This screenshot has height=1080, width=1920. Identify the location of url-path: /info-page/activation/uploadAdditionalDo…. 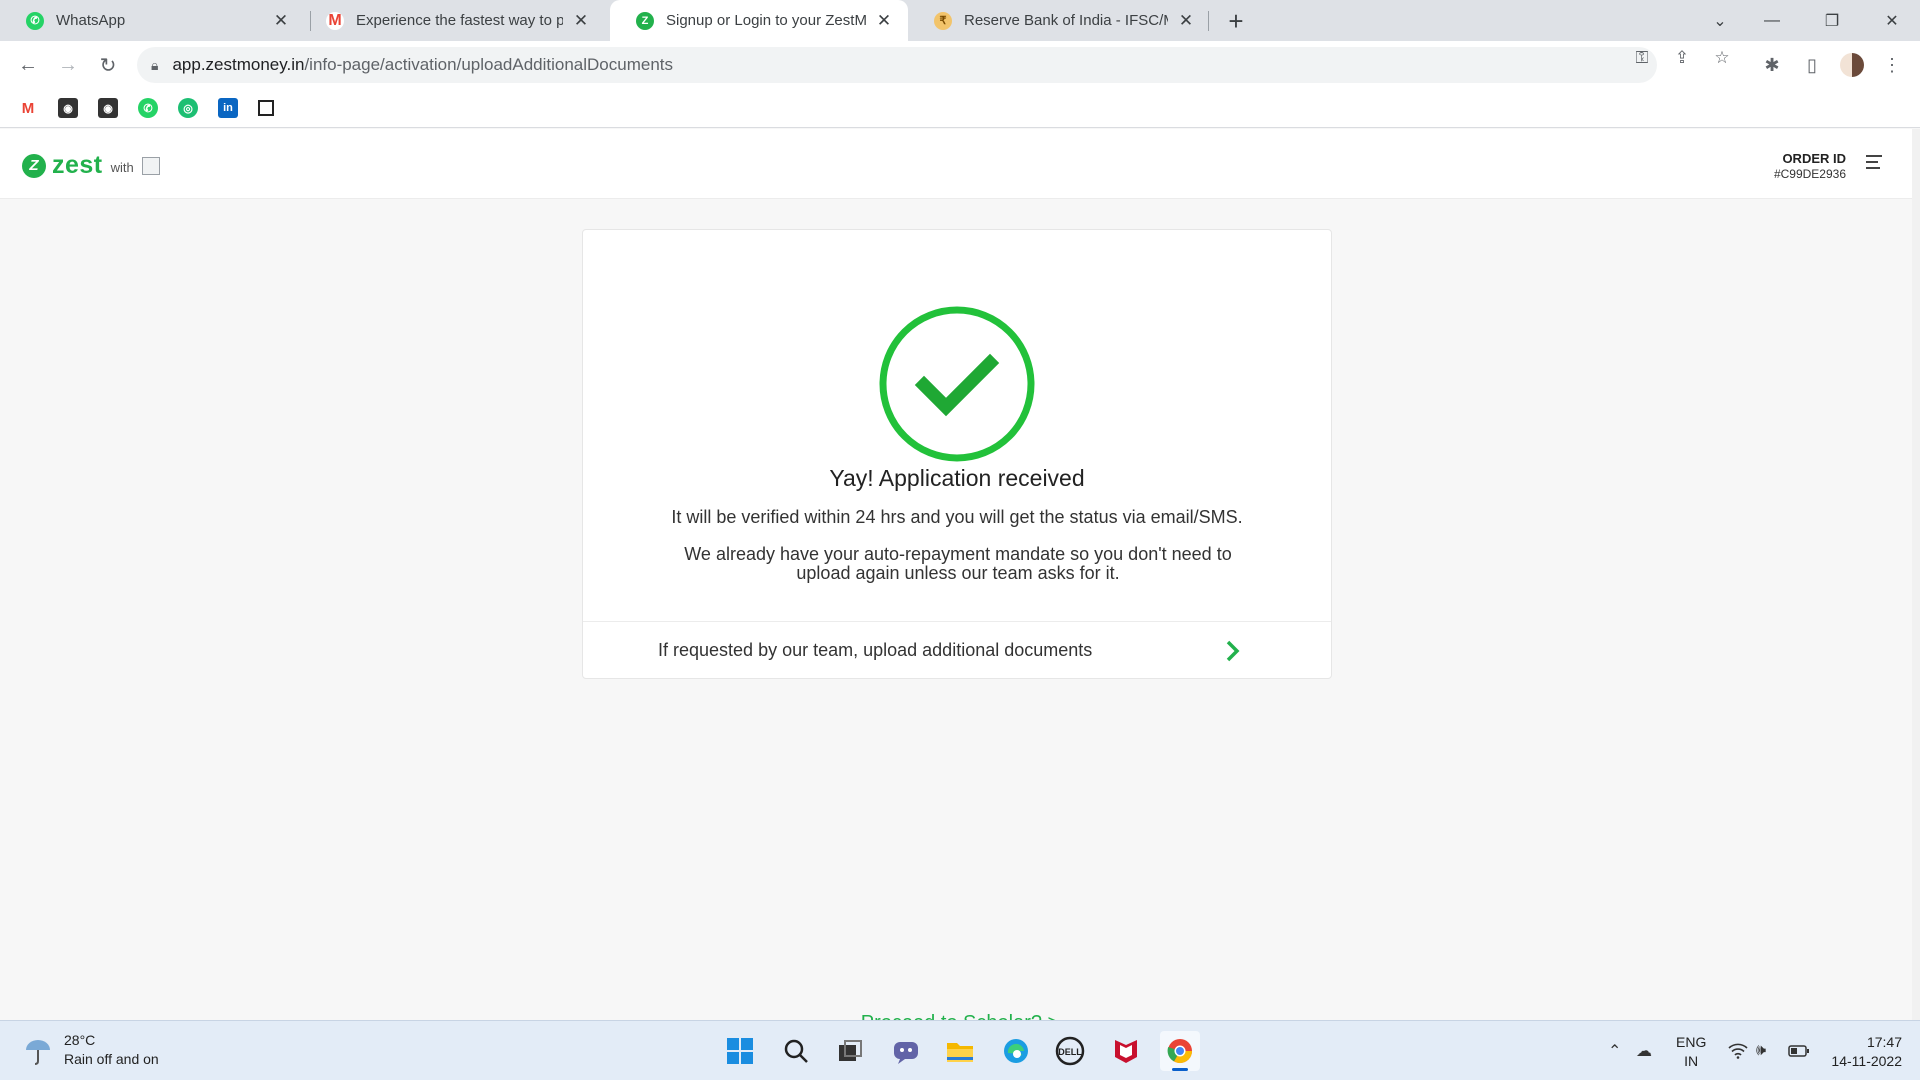
(489, 64).